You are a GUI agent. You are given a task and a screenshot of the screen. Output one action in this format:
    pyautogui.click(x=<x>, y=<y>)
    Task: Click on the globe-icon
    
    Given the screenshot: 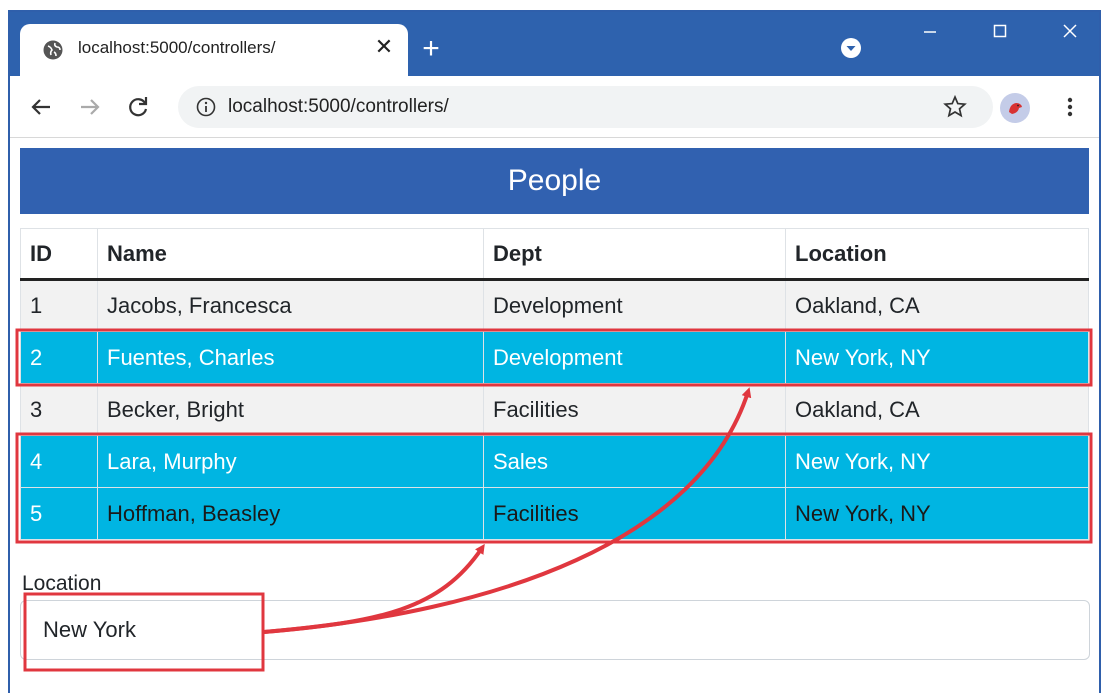 What is the action you would take?
    pyautogui.click(x=53, y=50)
    